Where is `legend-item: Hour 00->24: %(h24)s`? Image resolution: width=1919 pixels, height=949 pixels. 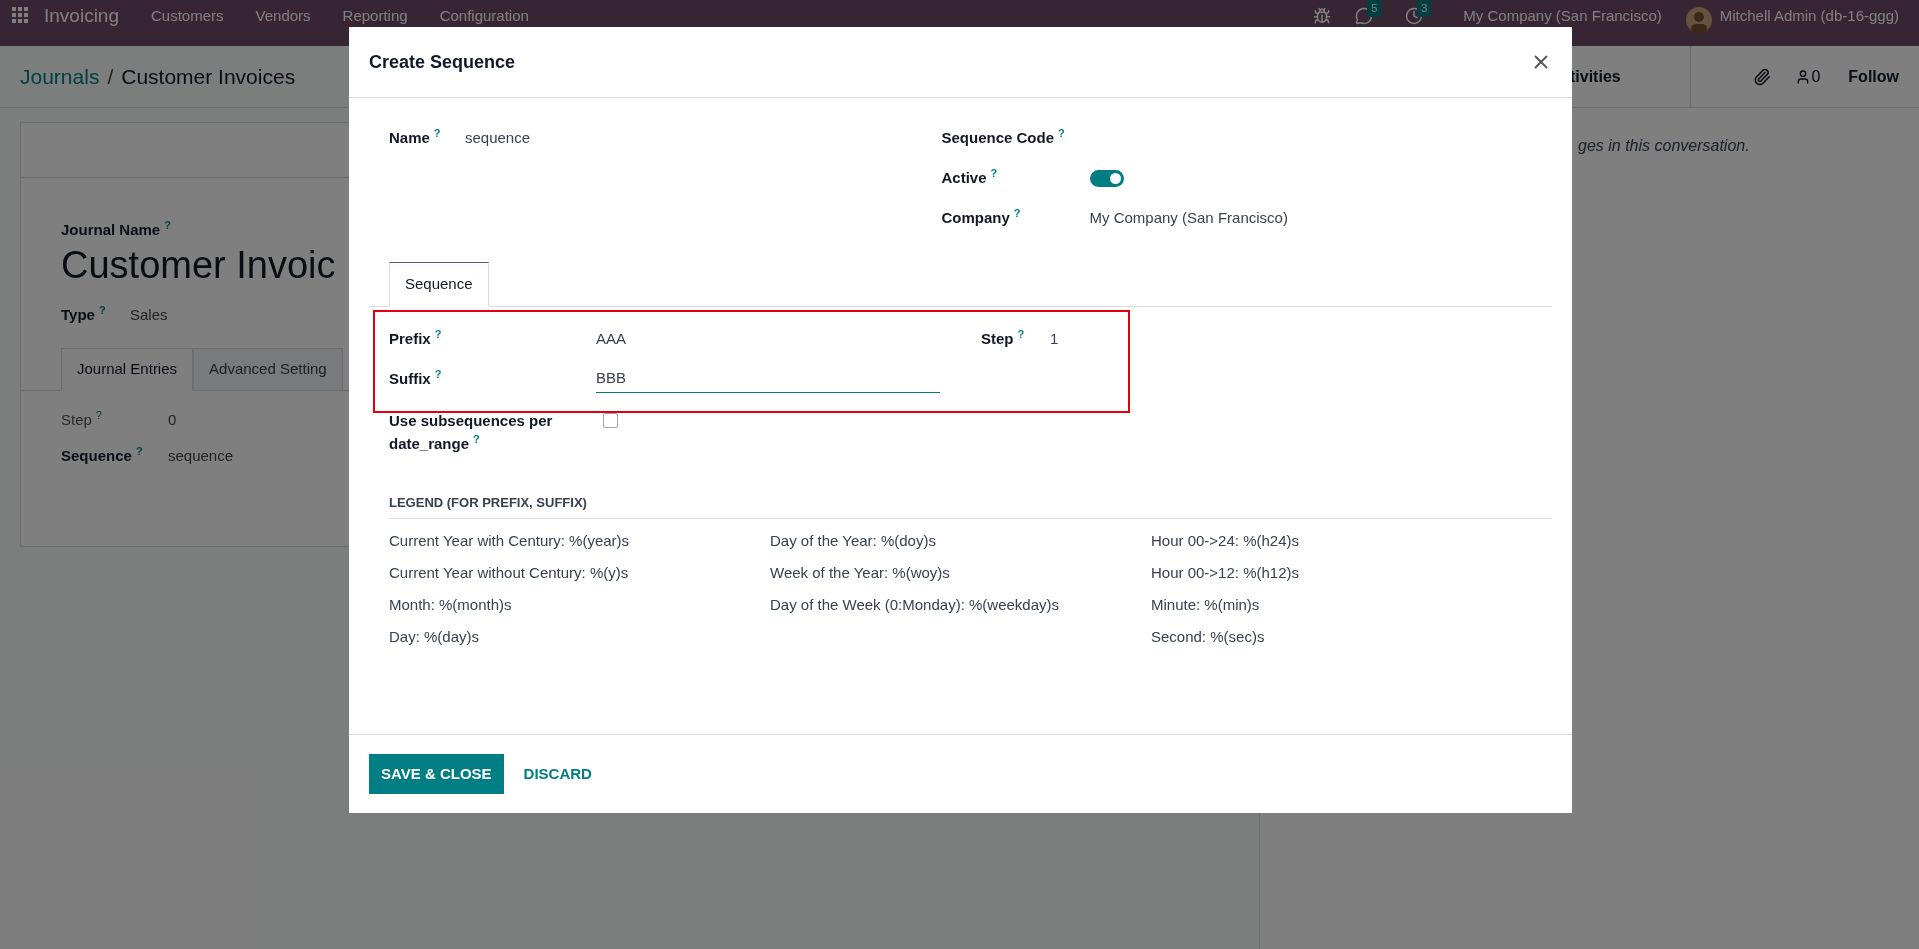
legend-item: Hour 00->24: %(h24)s is located at coordinates (1225, 540).